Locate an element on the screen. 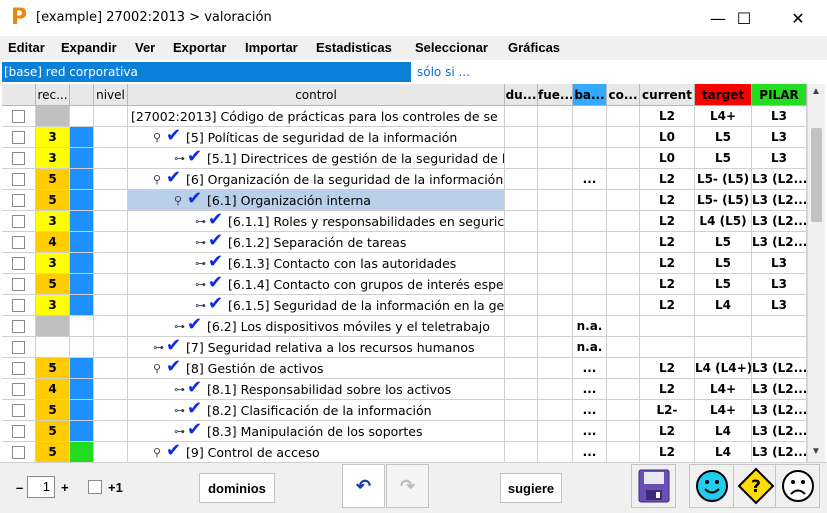 Image resolution: width=827 pixels, height=513 pixels. plus1-checkbox is located at coordinates (95, 487).